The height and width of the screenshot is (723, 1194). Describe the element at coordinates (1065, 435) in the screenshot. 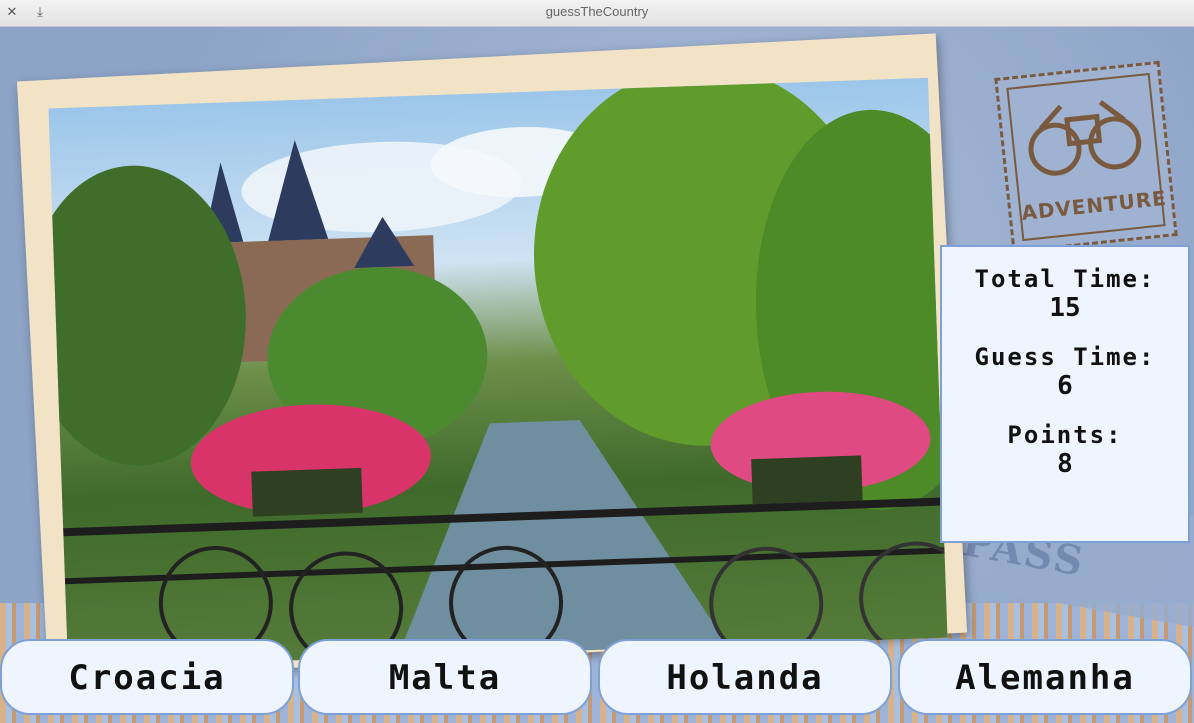

I see `points-label: Points:` at that location.